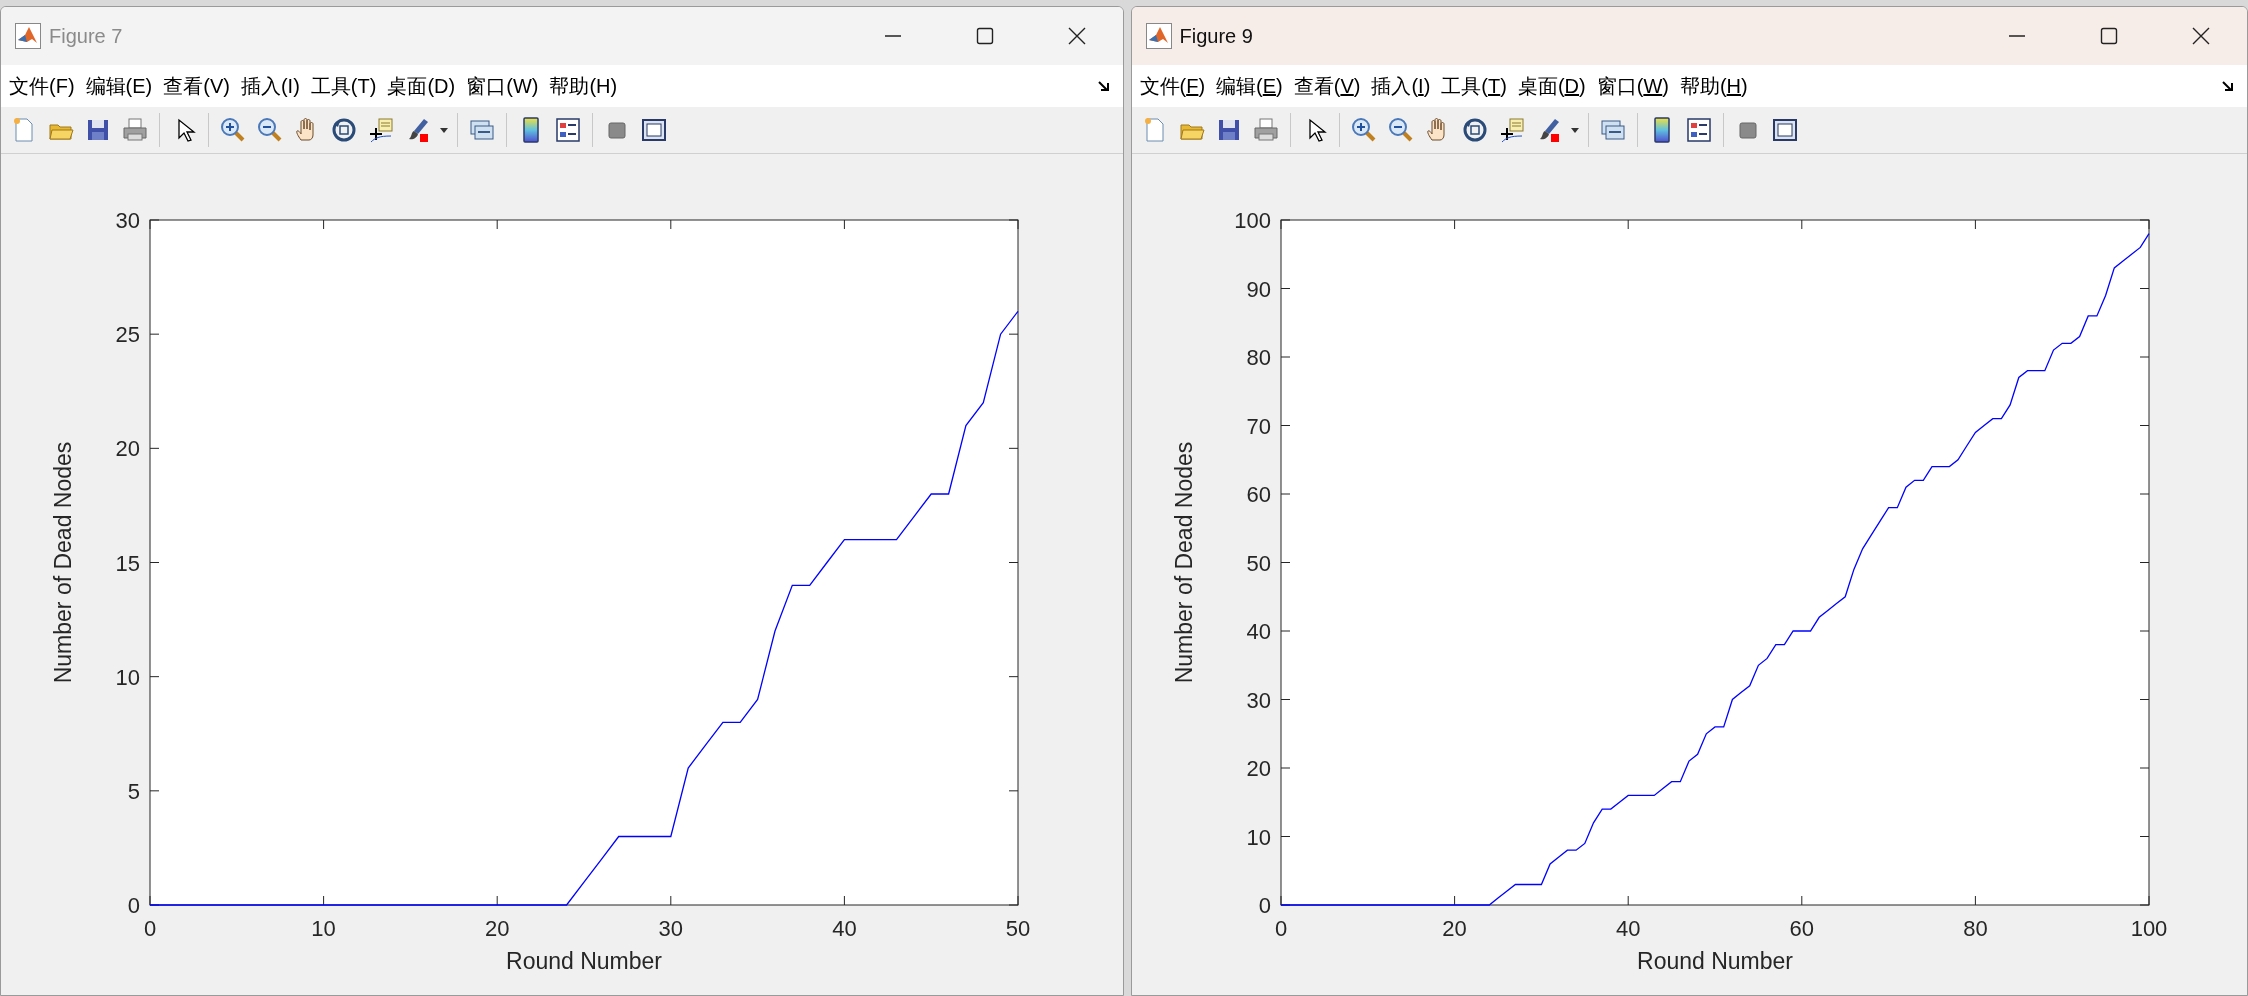  What do you see at coordinates (1258, 289) in the screenshot?
I see `y-tick-label: 90` at bounding box center [1258, 289].